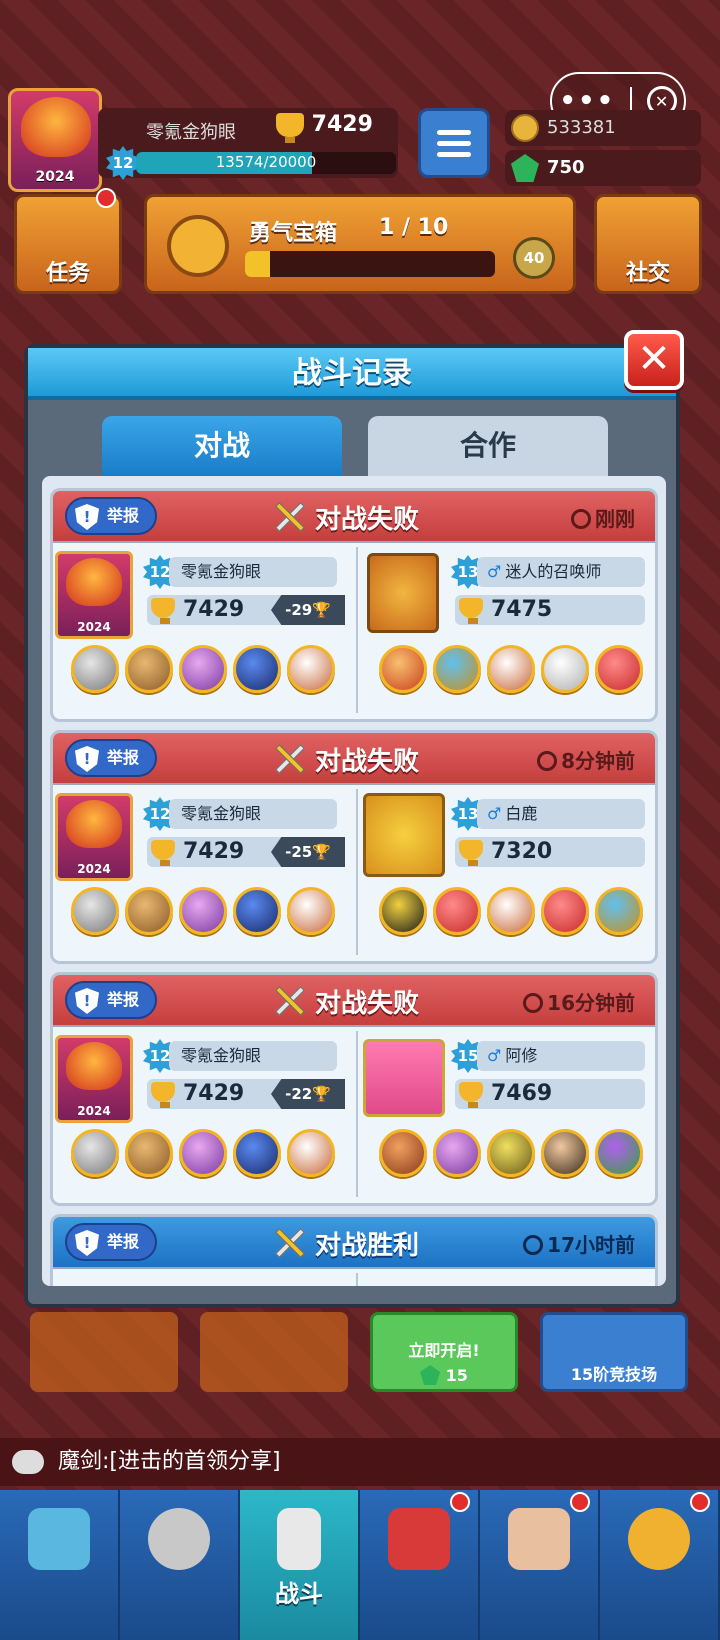 The height and width of the screenshot is (1640, 720). What do you see at coordinates (603, 517) in the screenshot?
I see `battle-time: 刚刚` at bounding box center [603, 517].